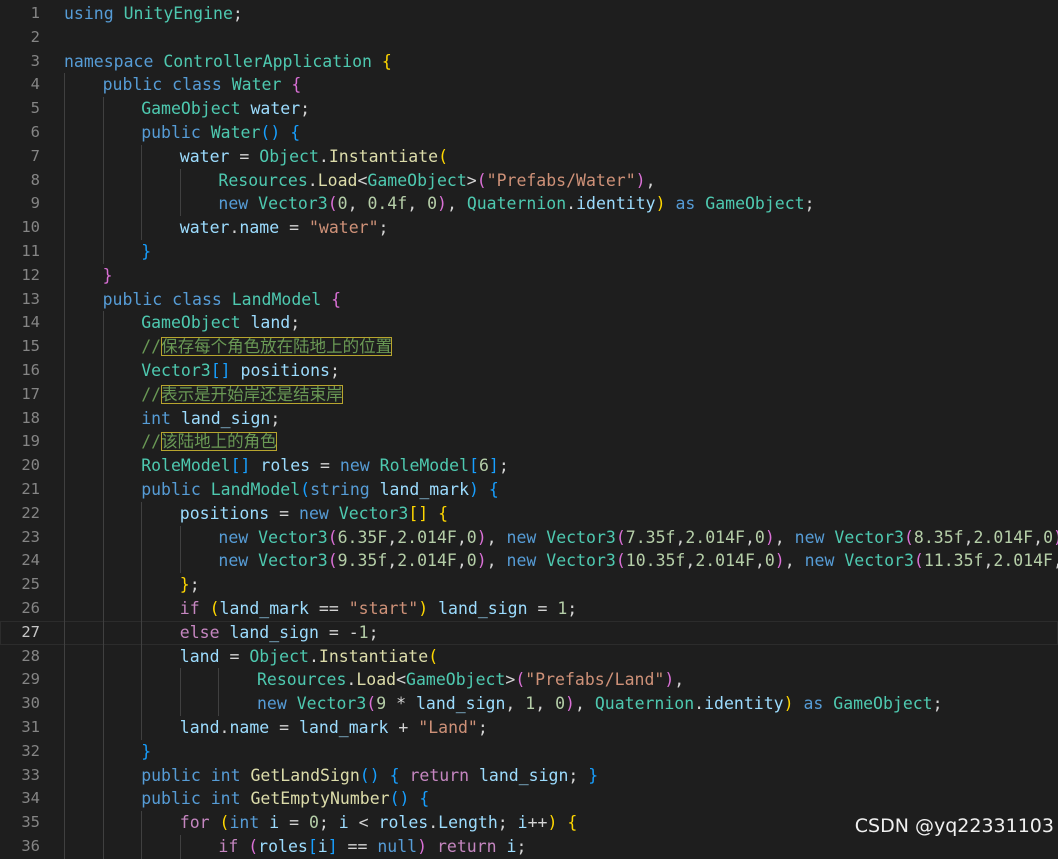 Image resolution: width=1058 pixels, height=859 pixels. Describe the element at coordinates (529, 418) in the screenshot. I see `code-line: 18 int land_sign;` at that location.